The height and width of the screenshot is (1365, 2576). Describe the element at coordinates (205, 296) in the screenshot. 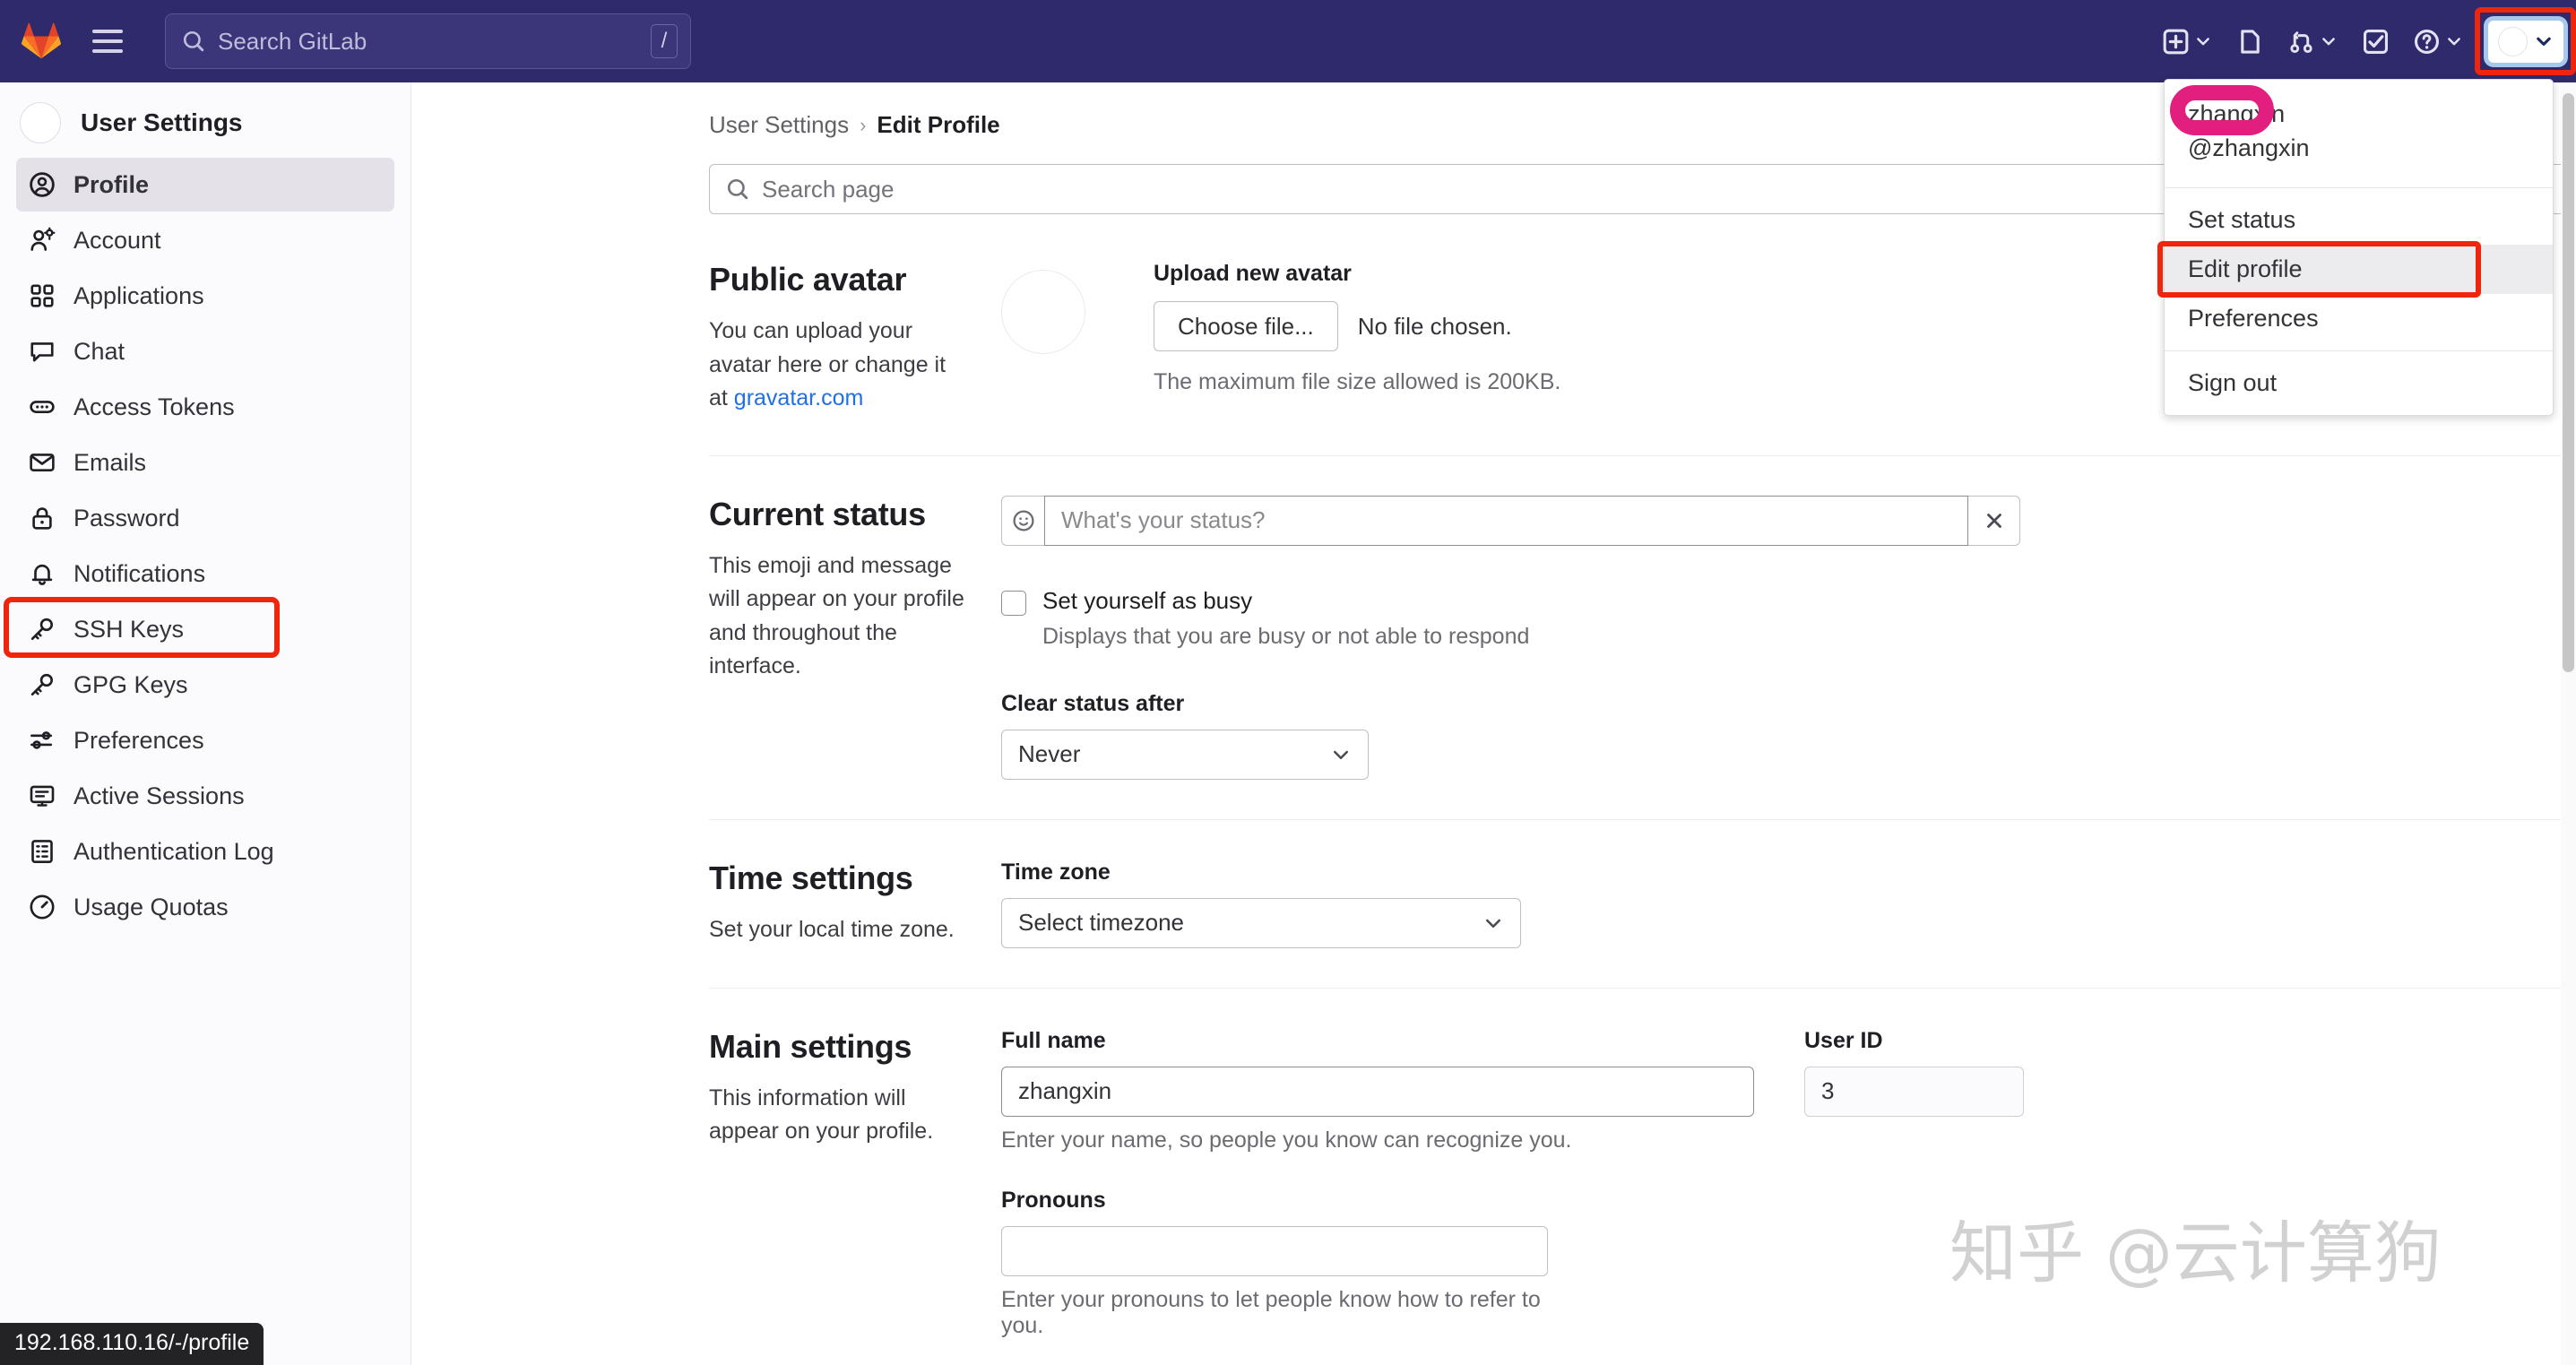

I see `sidebar-item-applications: Applications` at that location.